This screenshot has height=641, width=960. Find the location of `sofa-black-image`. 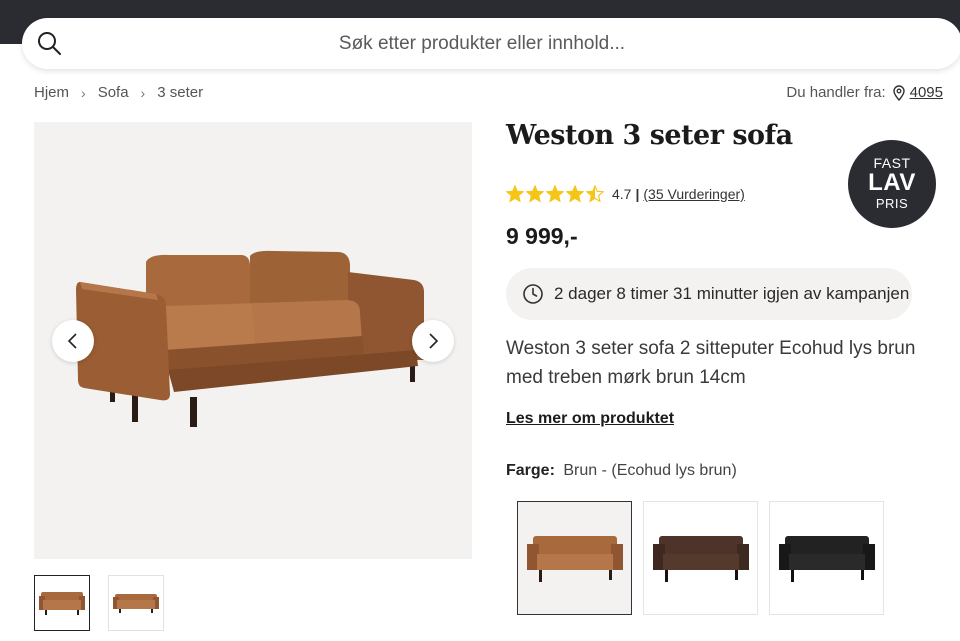

sofa-black-image is located at coordinates (826, 559).